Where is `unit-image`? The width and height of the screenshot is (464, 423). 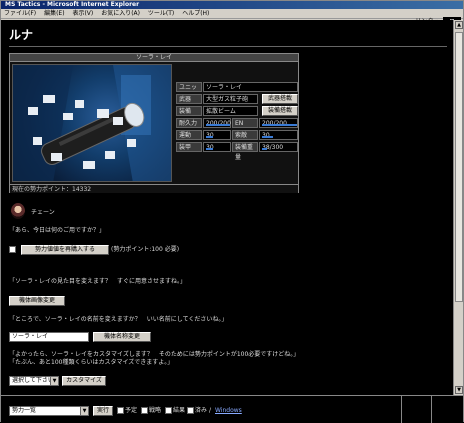 unit-image is located at coordinates (92, 123).